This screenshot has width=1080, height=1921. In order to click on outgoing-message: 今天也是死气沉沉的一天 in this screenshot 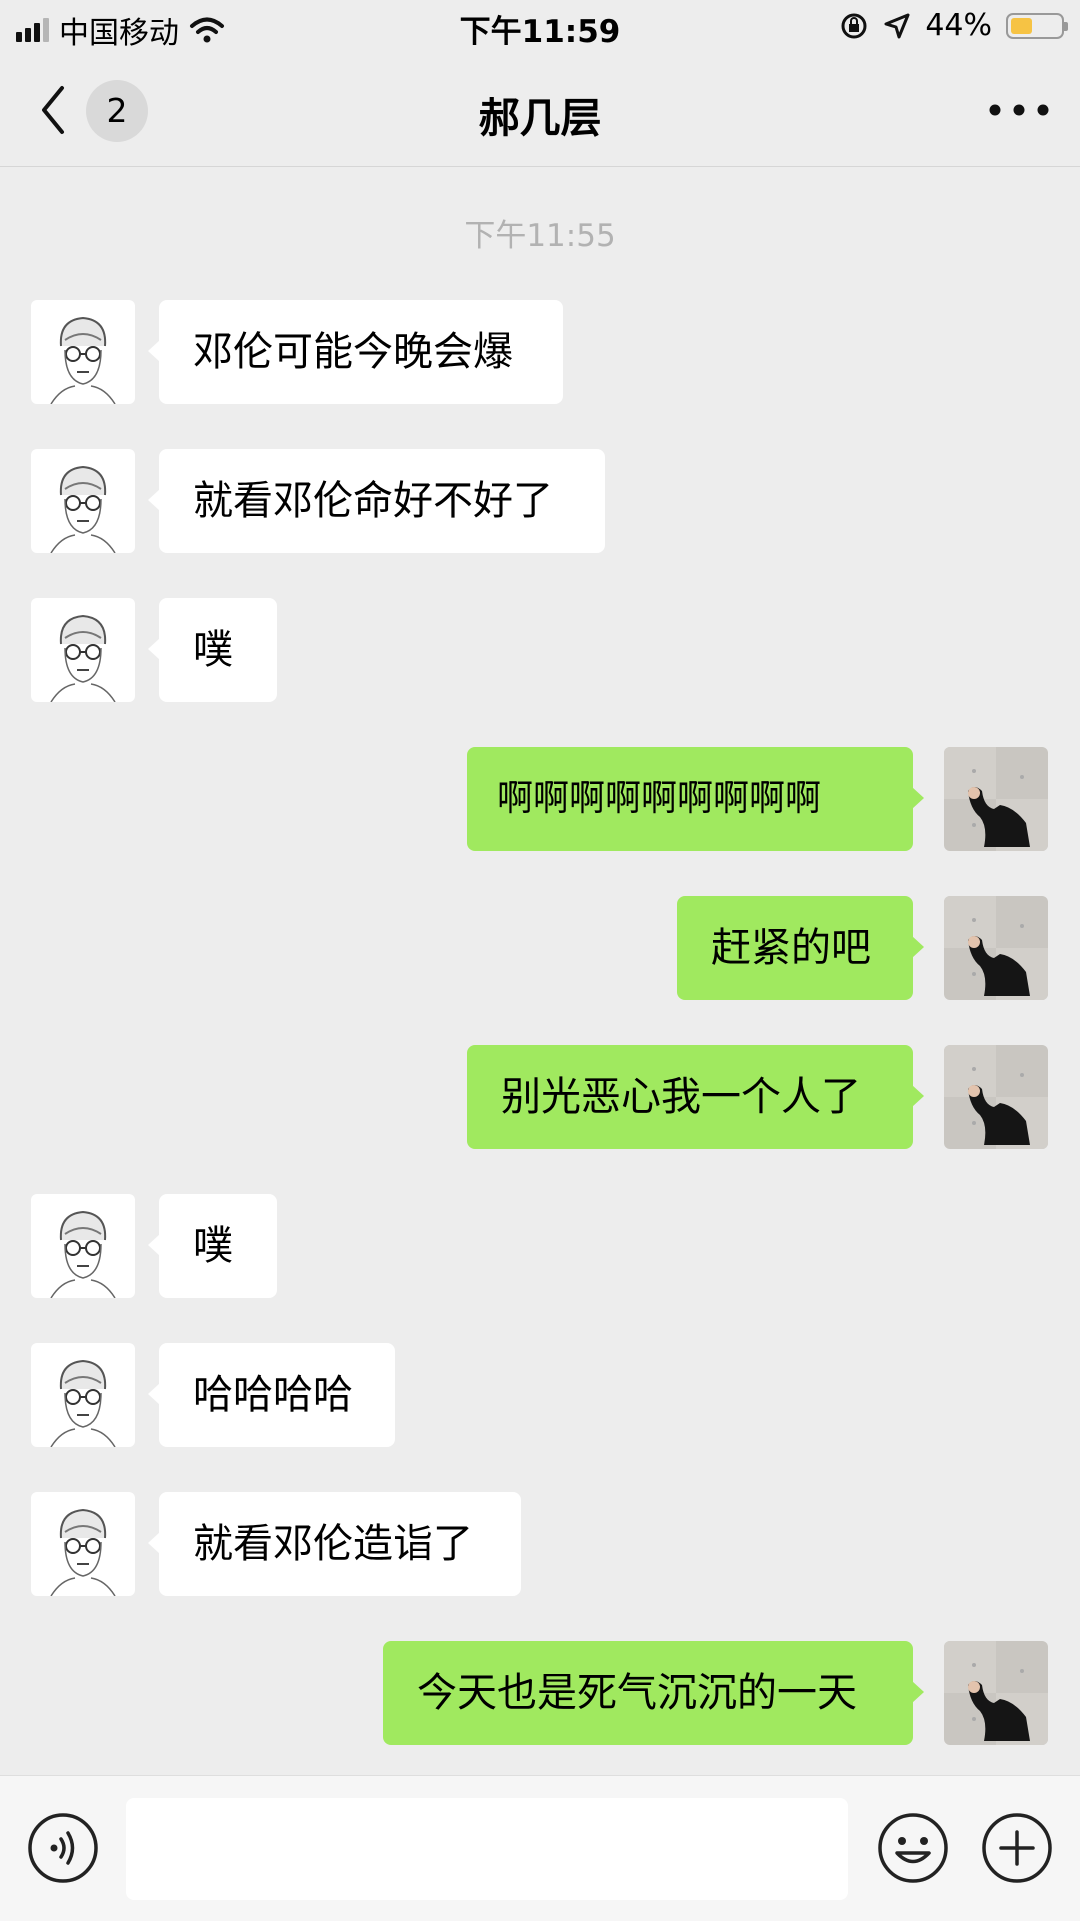, I will do `click(540, 1693)`.